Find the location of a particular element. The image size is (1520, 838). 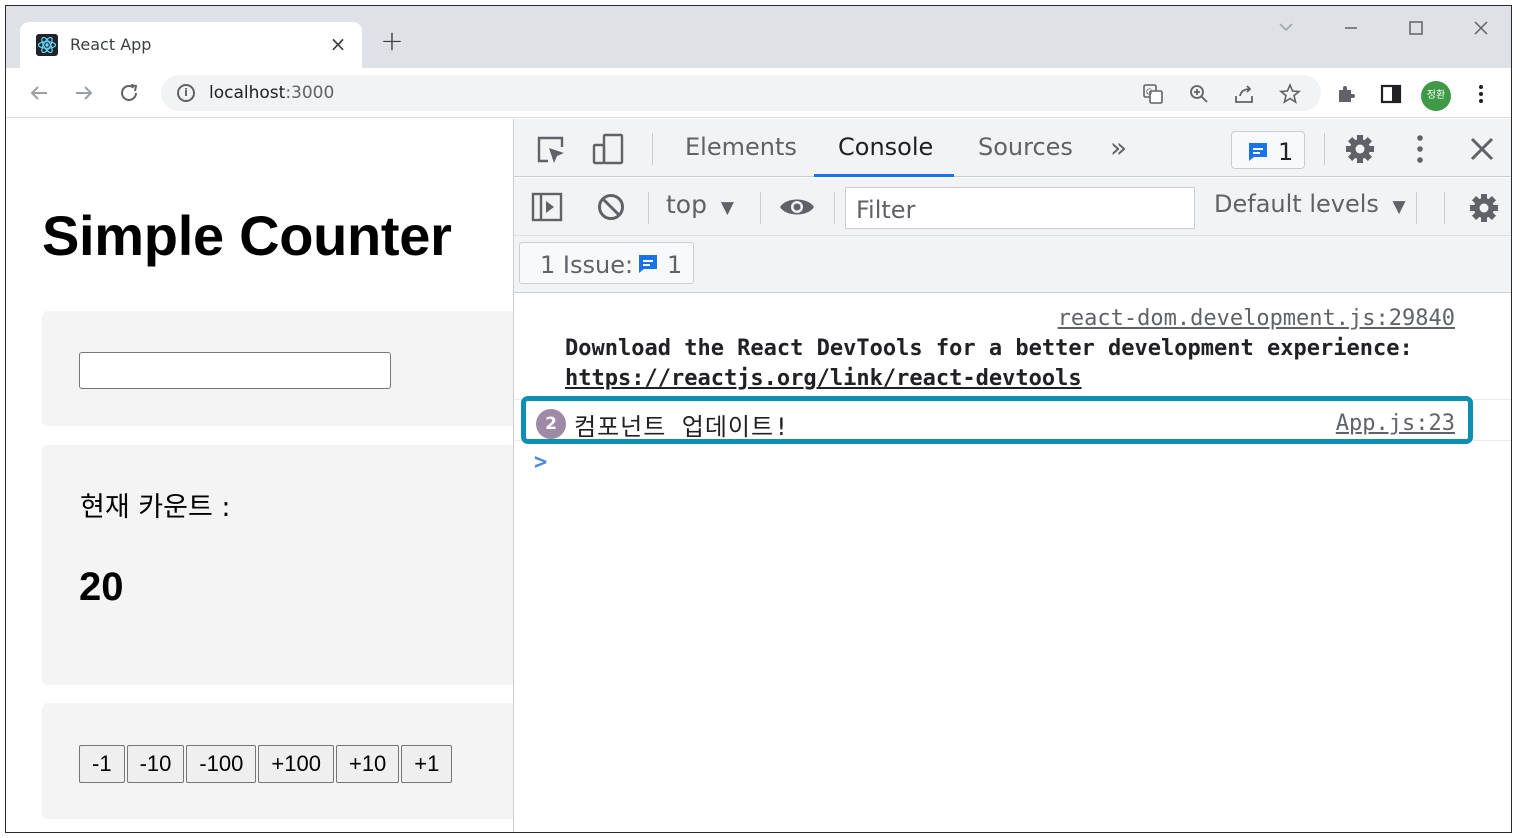

reload-icon is located at coordinates (129, 93).